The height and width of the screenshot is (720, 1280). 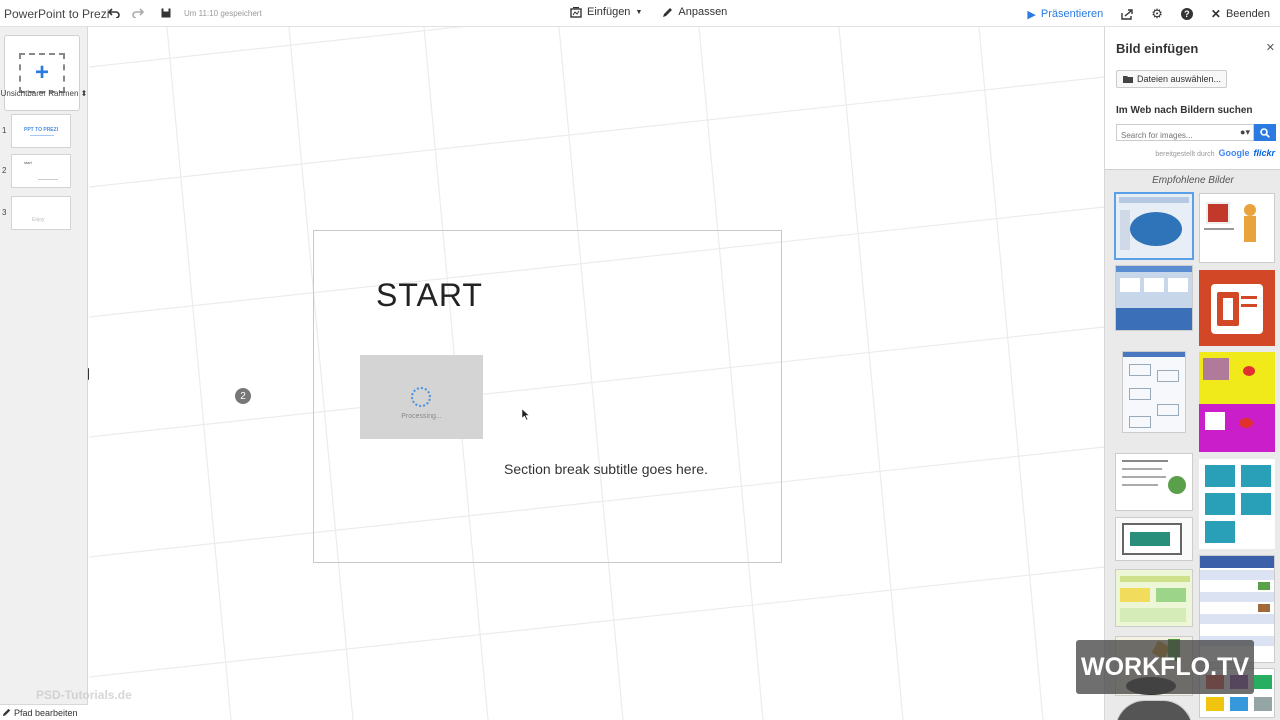 What do you see at coordinates (38, 220) in the screenshot?
I see `thumbnail-text: Enjoy` at bounding box center [38, 220].